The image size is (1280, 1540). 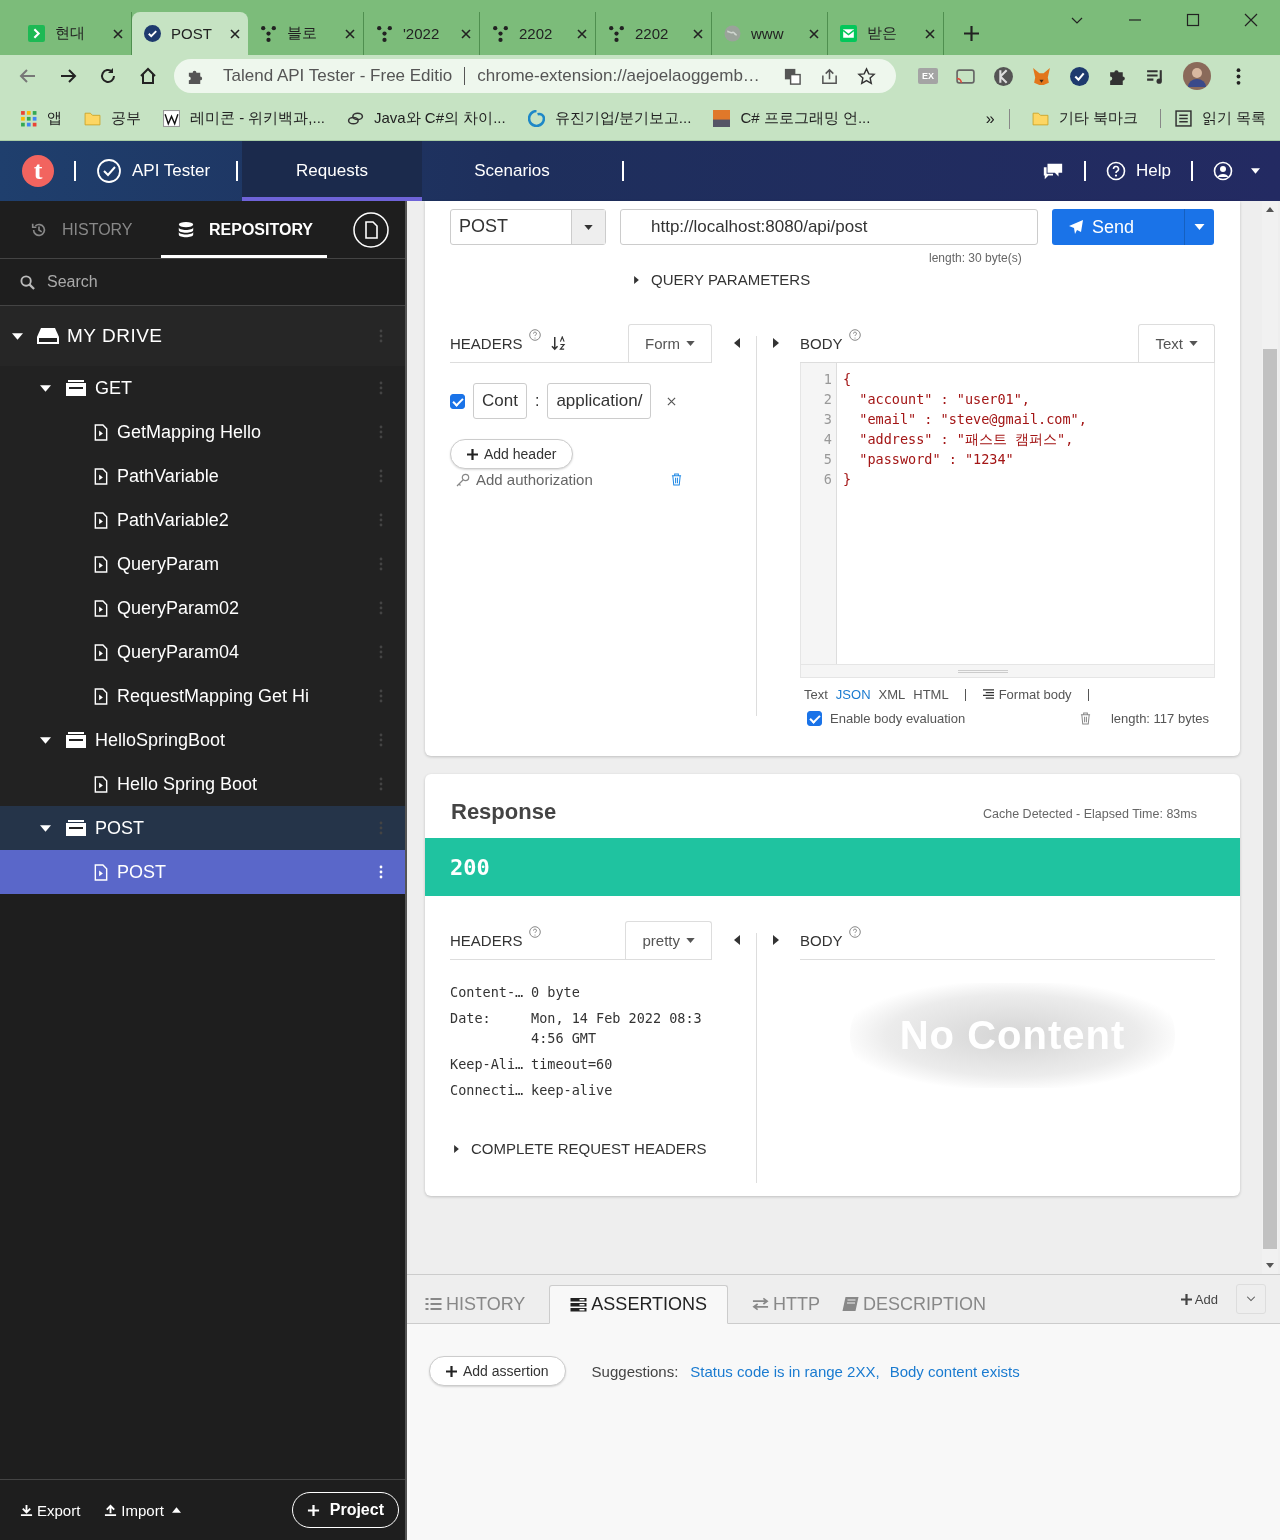 What do you see at coordinates (931, 694) in the screenshot?
I see `format-option: HTML` at bounding box center [931, 694].